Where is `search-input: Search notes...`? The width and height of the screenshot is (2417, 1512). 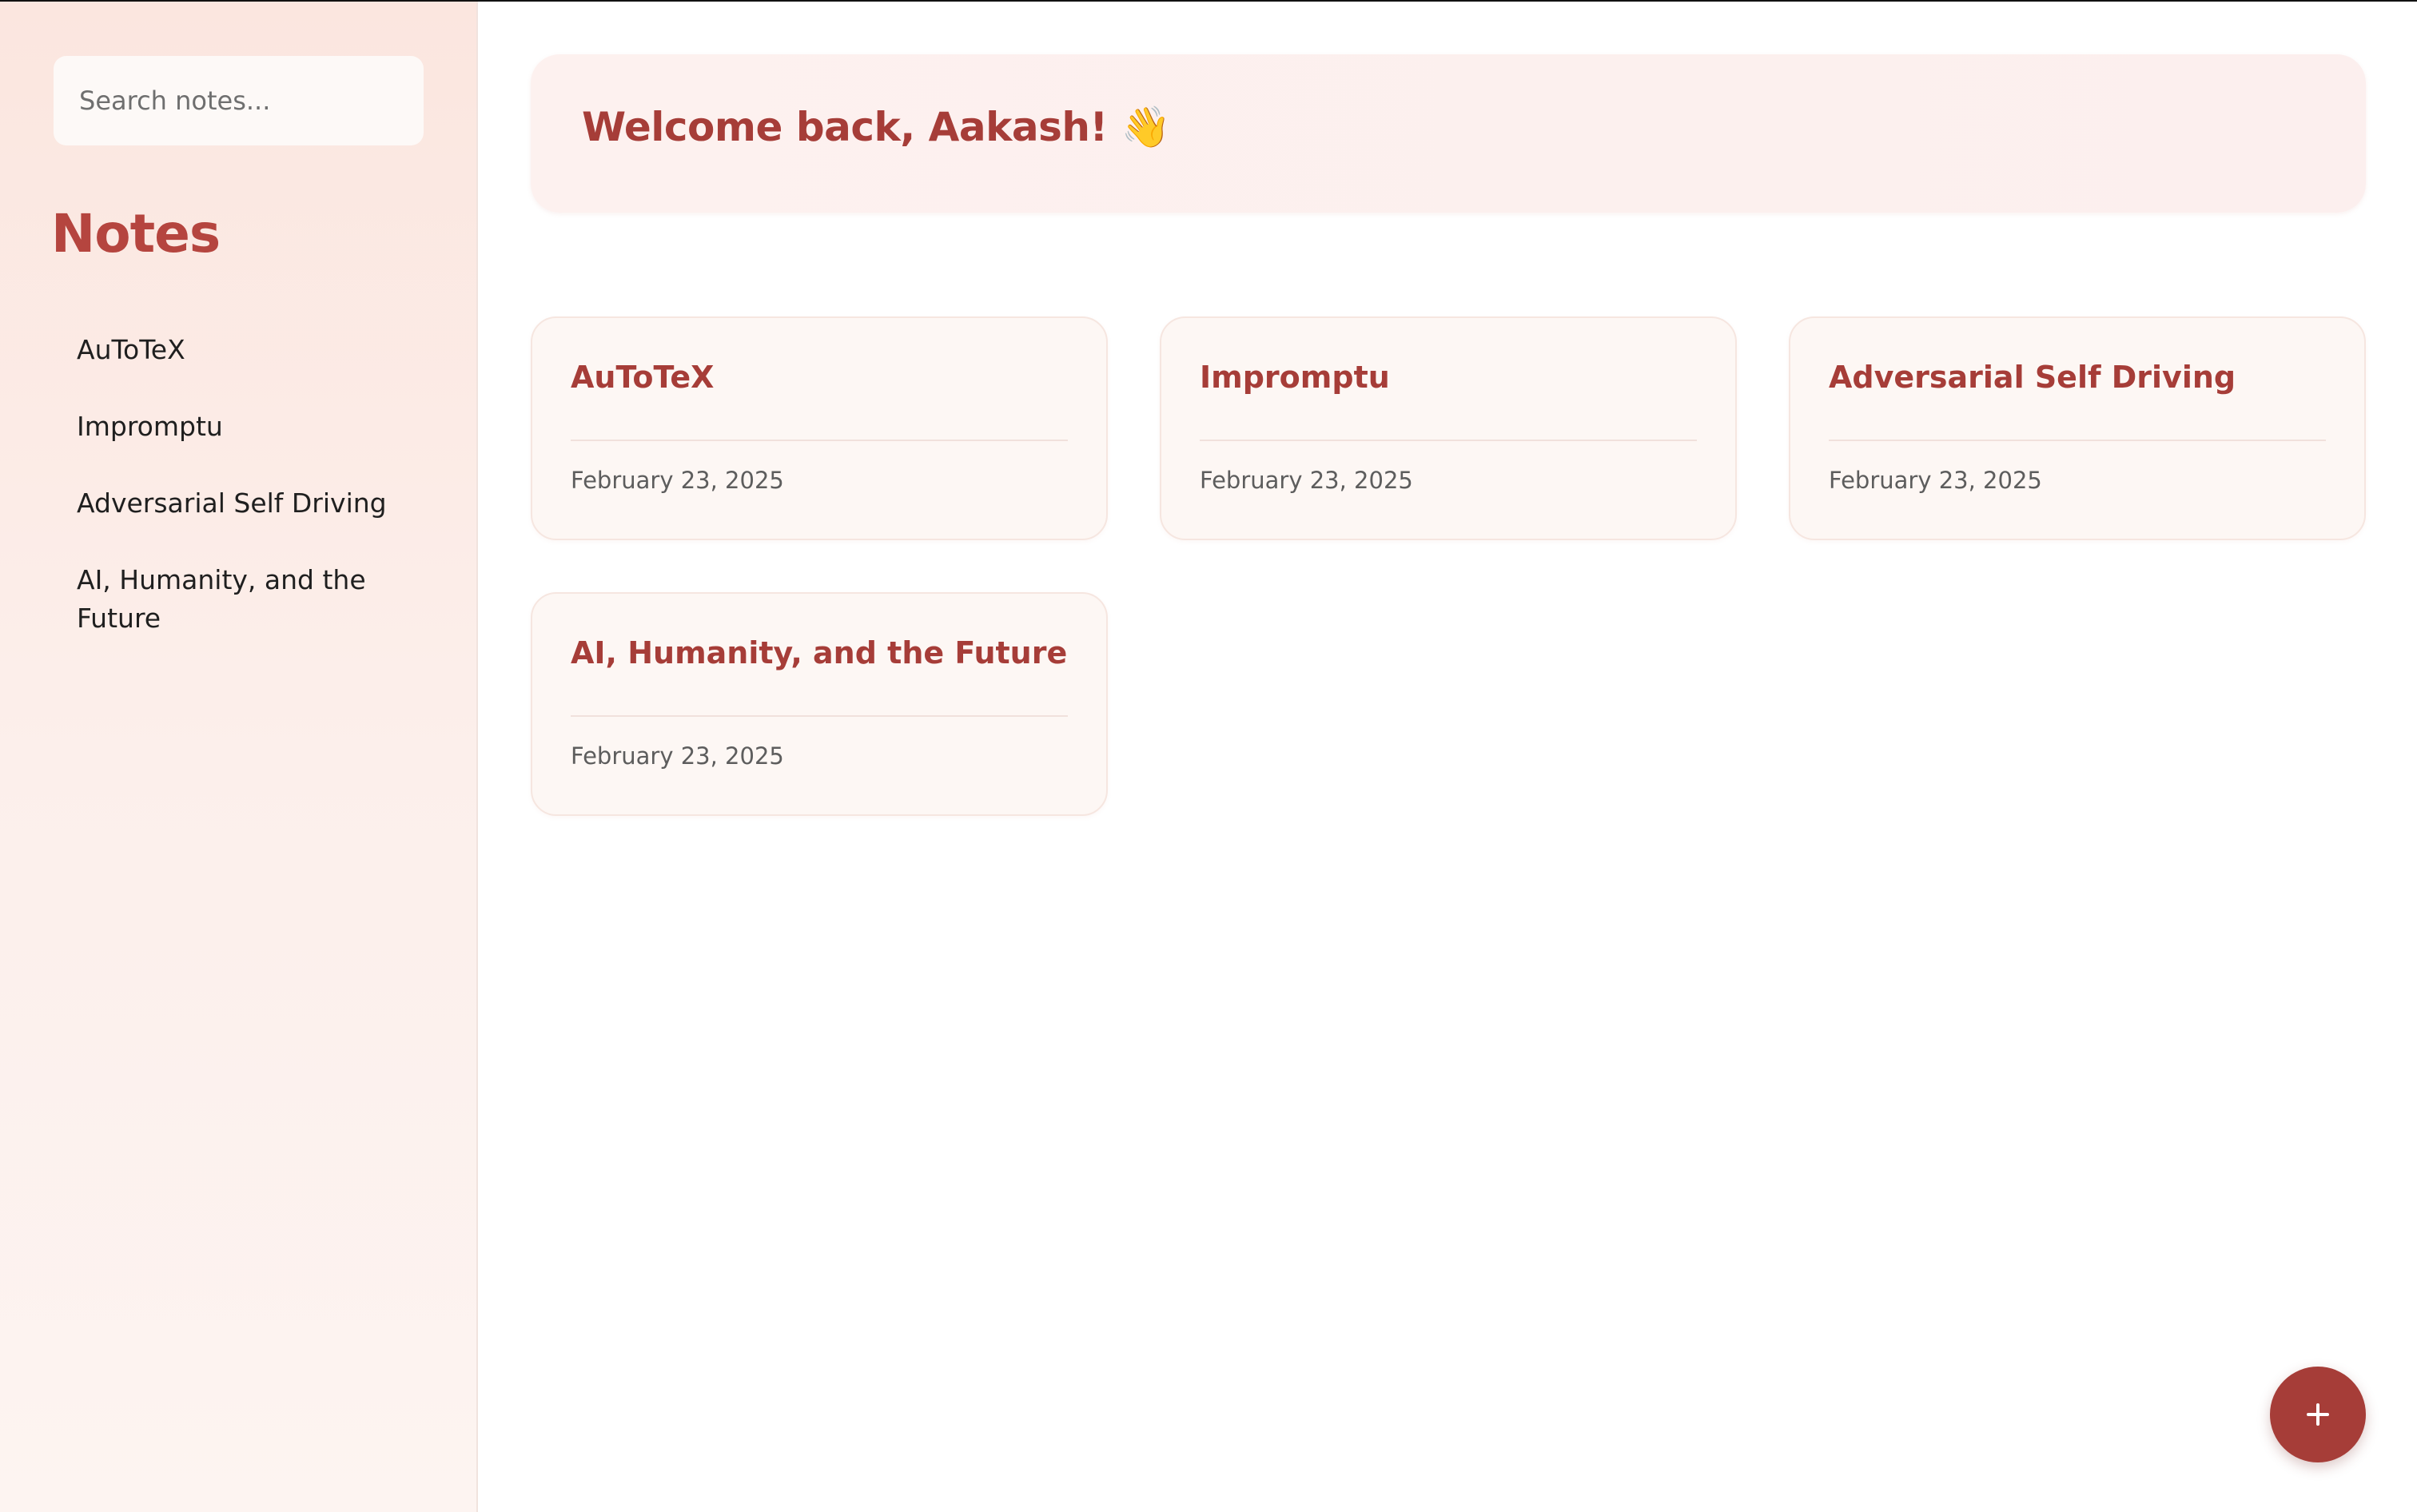 search-input: Search notes... is located at coordinates (239, 100).